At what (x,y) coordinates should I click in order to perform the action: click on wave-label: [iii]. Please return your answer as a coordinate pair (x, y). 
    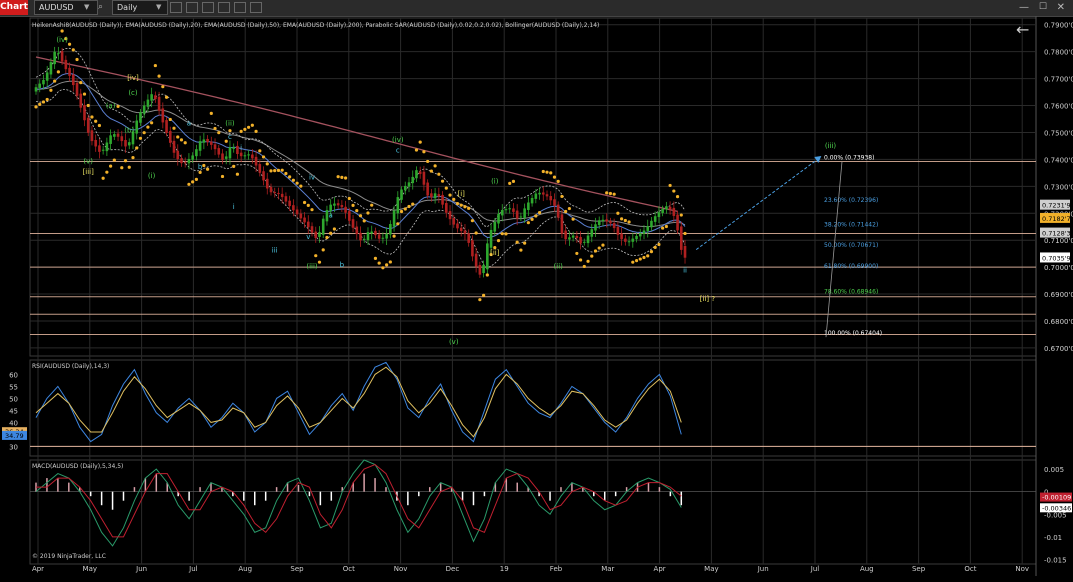
    Looking at the image, I should click on (89, 172).